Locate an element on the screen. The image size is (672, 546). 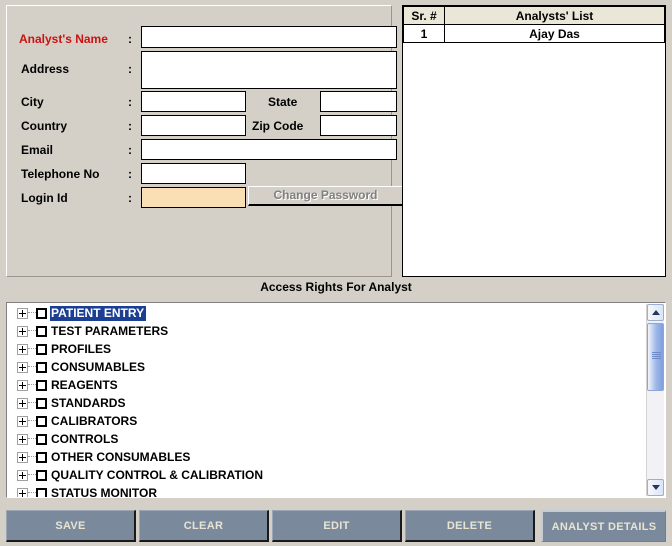
delete-button: DELETE is located at coordinates (470, 526).